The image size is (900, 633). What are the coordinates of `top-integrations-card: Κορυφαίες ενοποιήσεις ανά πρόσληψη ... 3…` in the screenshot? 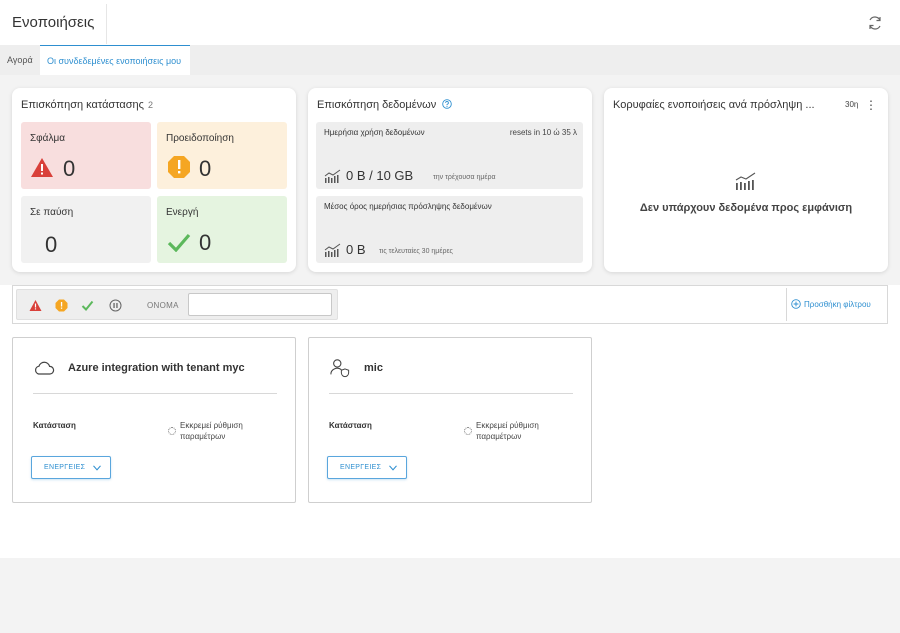 It's located at (746, 180).